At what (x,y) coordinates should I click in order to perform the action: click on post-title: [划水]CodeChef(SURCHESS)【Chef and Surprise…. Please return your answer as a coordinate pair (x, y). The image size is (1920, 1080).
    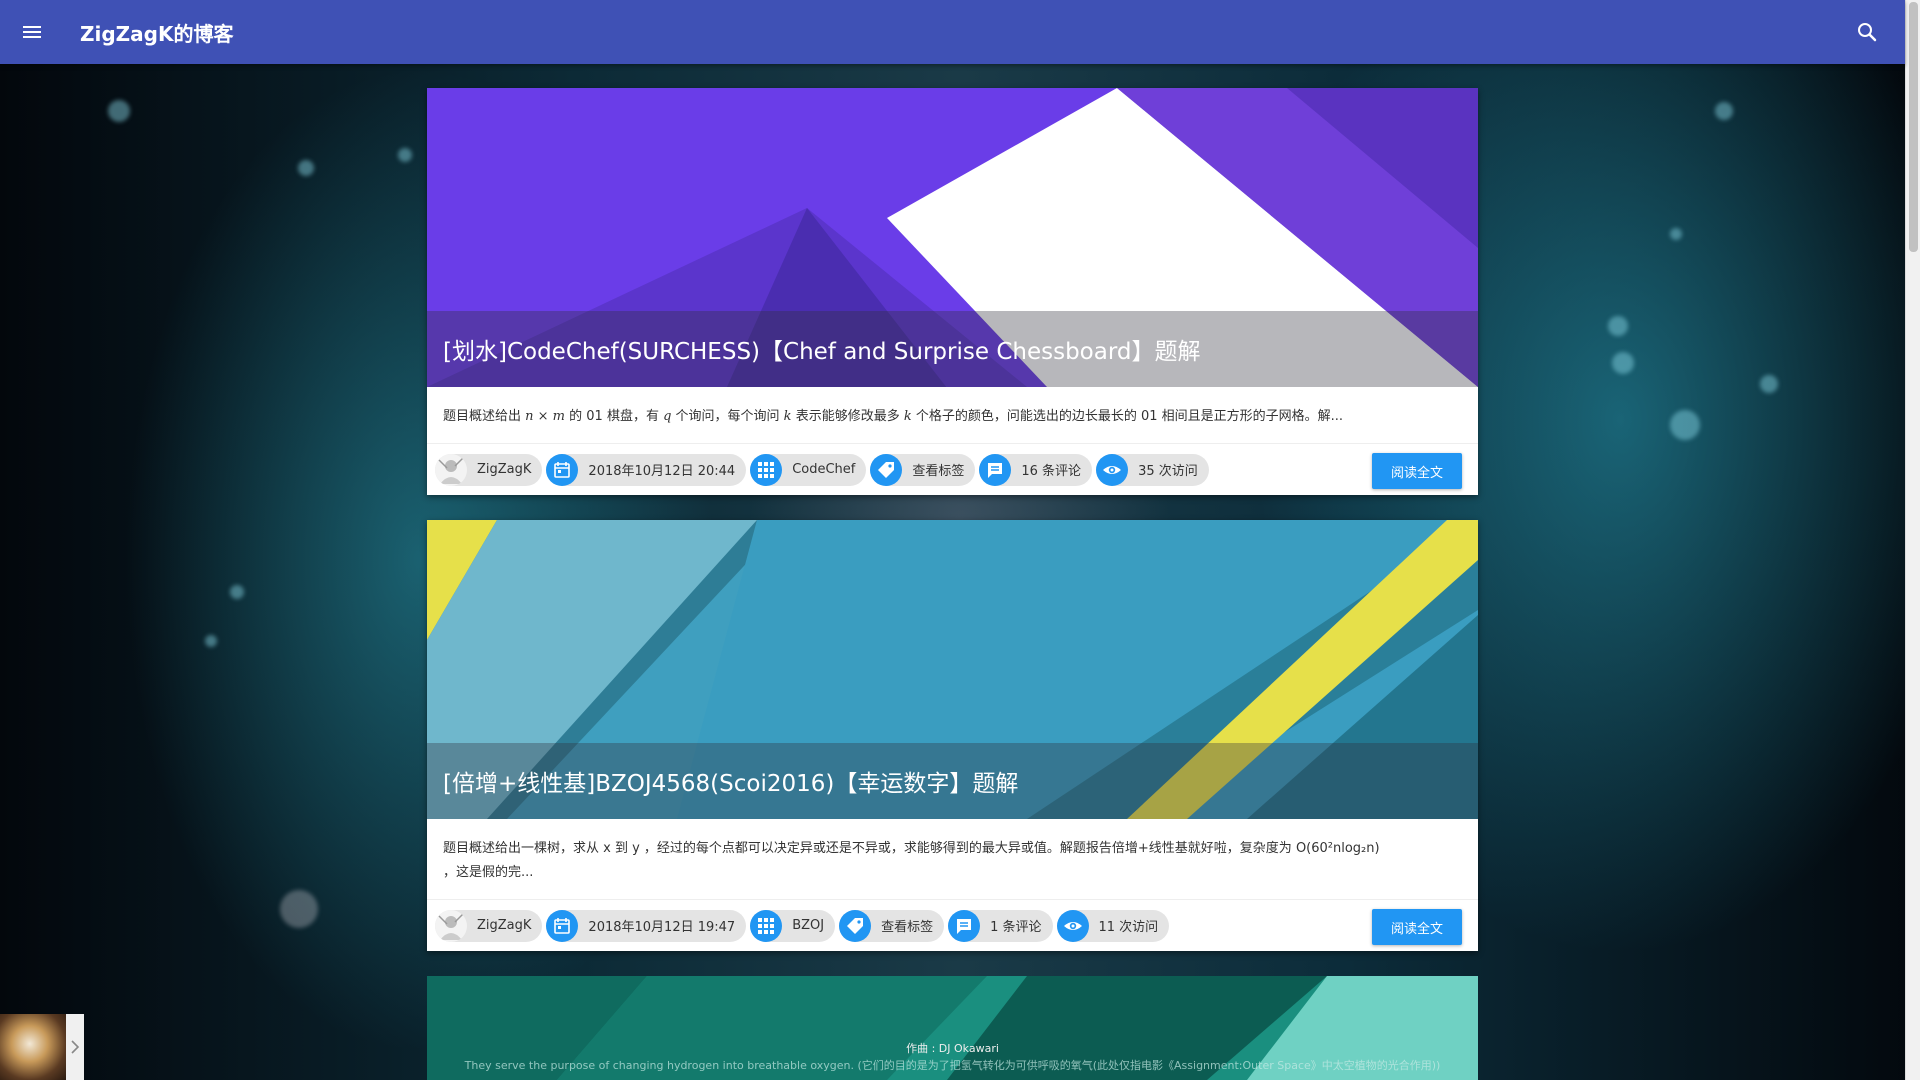
    Looking at the image, I should click on (821, 349).